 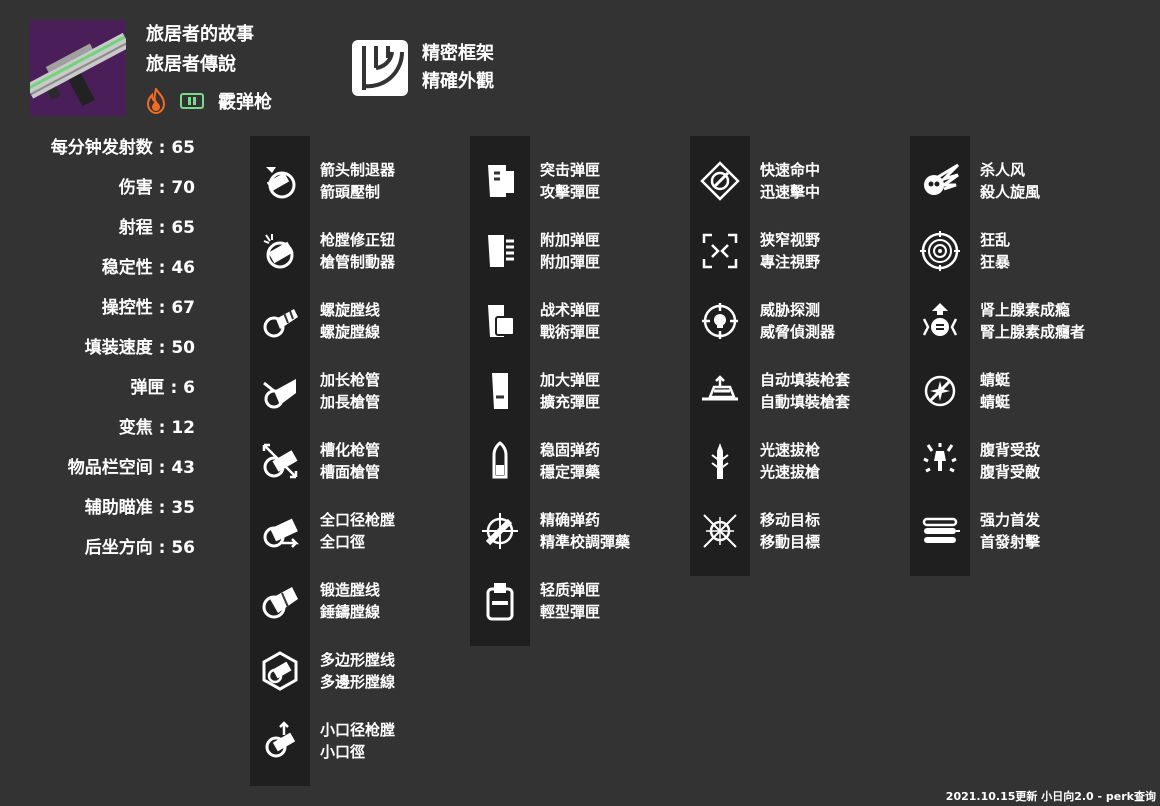 What do you see at coordinates (550, 531) in the screenshot?
I see `perk-item: 精确弹药精準校調彈藥` at bounding box center [550, 531].